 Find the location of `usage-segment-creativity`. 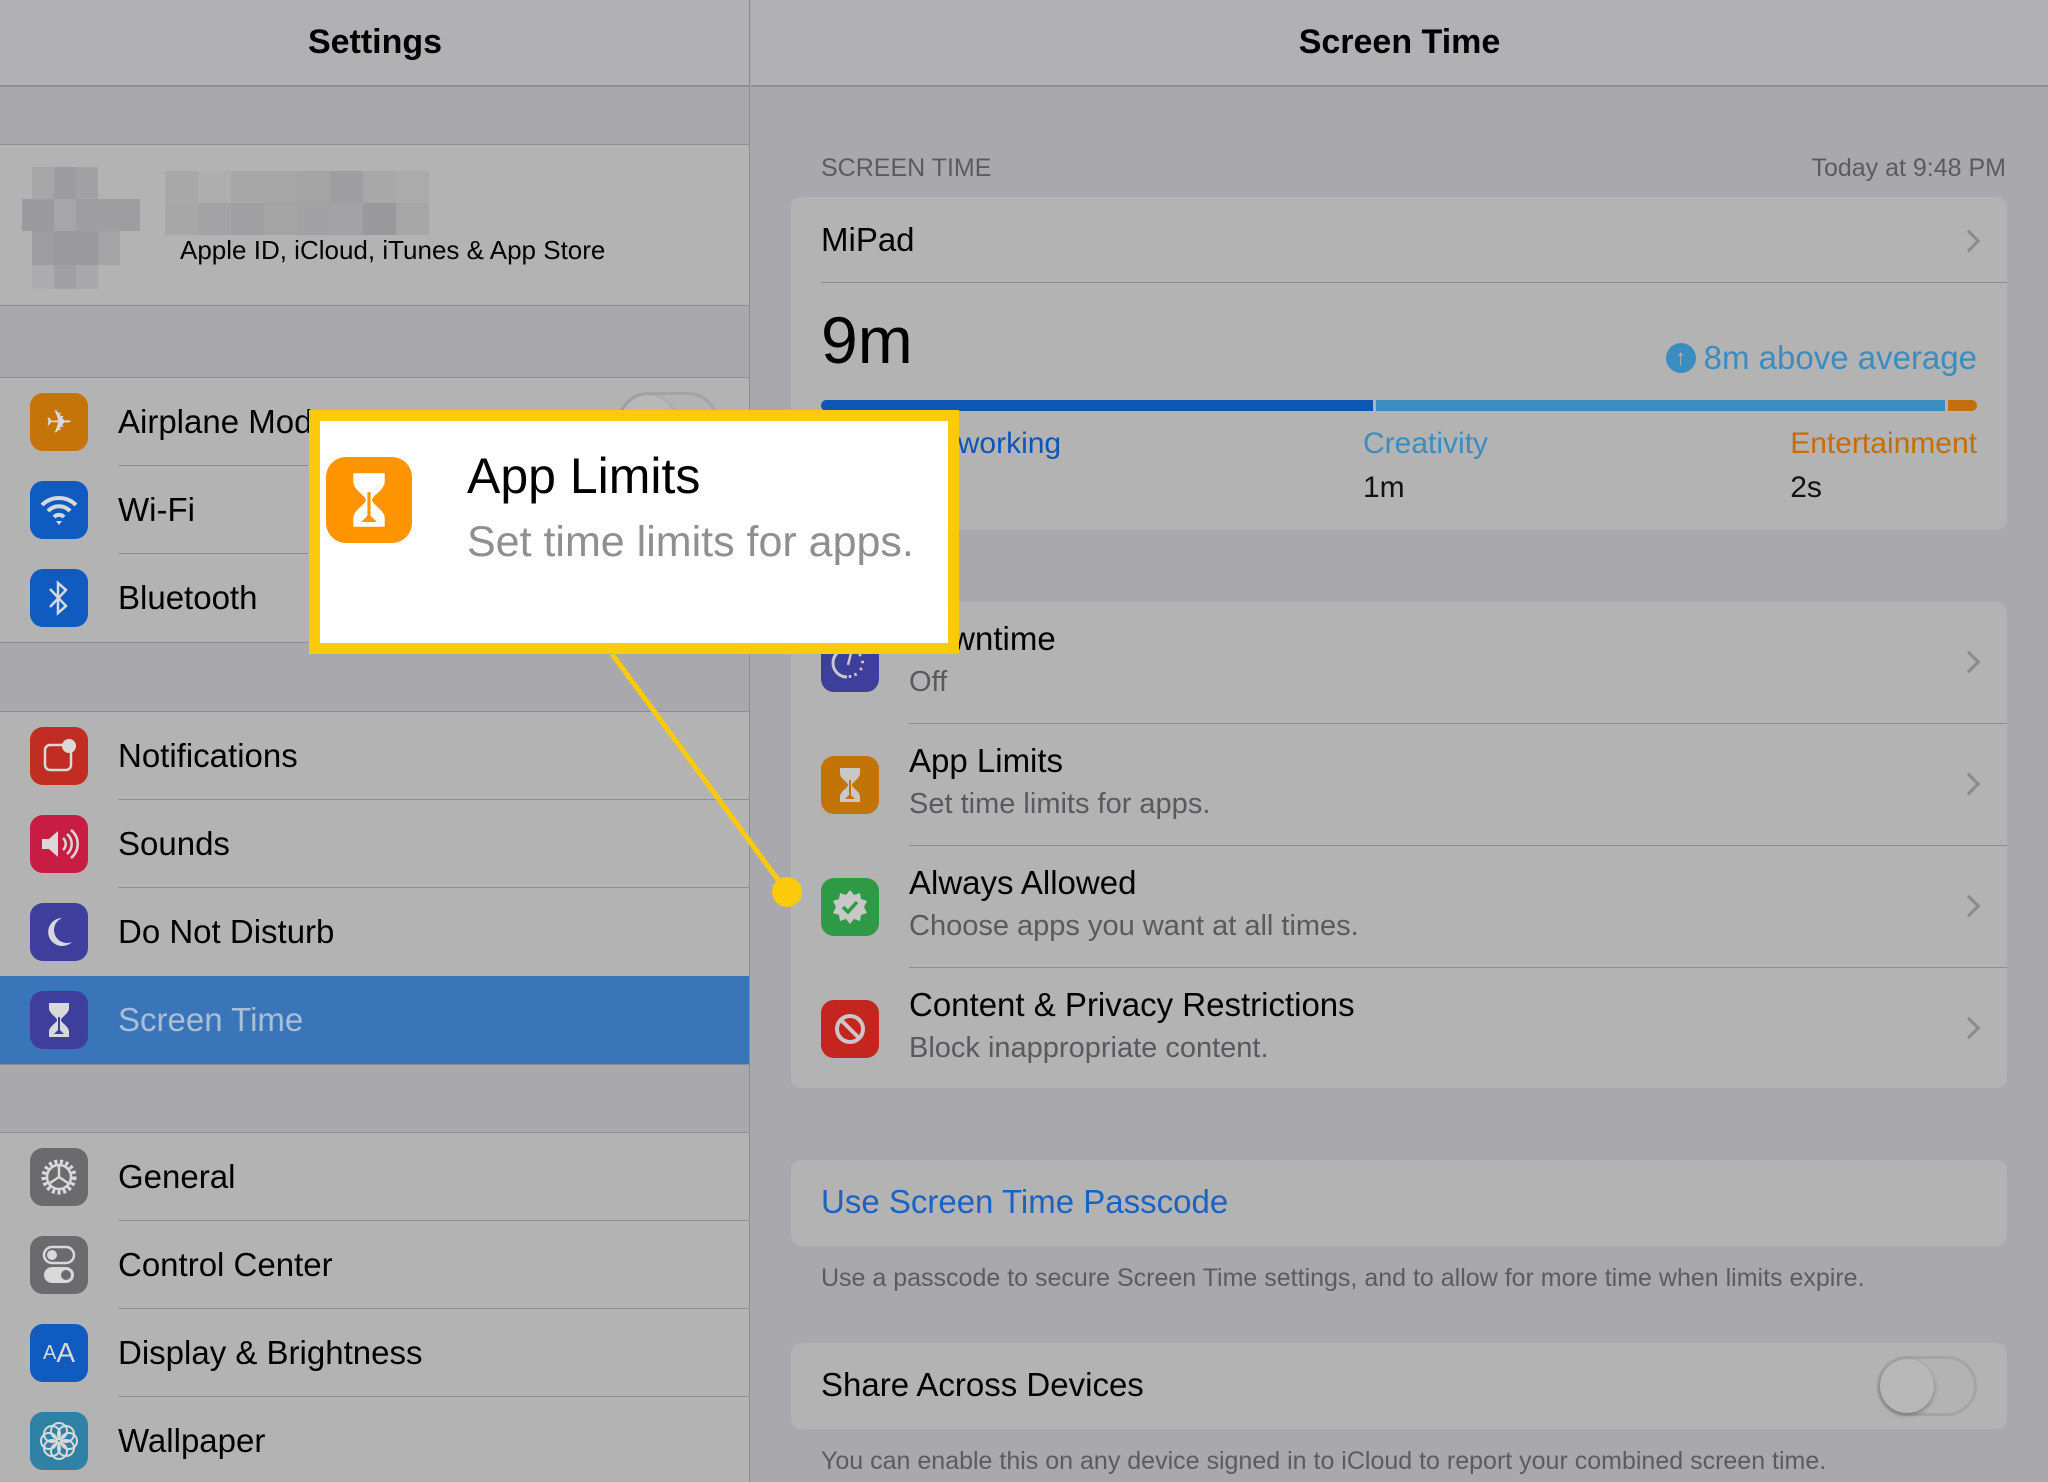

usage-segment-creativity is located at coordinates (1661, 405).